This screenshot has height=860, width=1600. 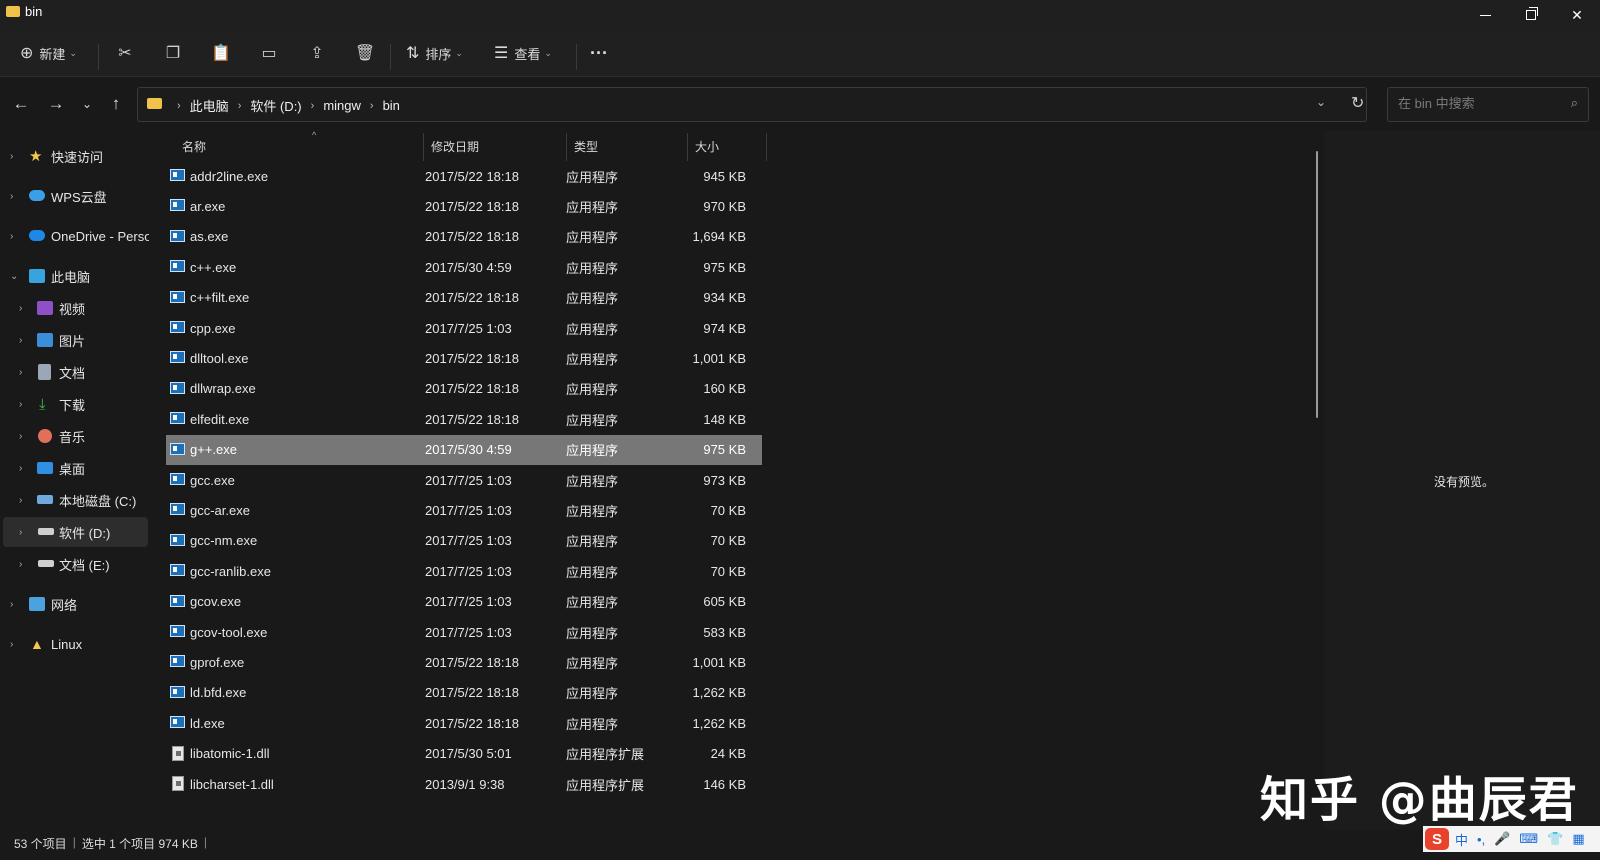 What do you see at coordinates (1528, 839) in the screenshot?
I see `keyboard-icon: ⌨` at bounding box center [1528, 839].